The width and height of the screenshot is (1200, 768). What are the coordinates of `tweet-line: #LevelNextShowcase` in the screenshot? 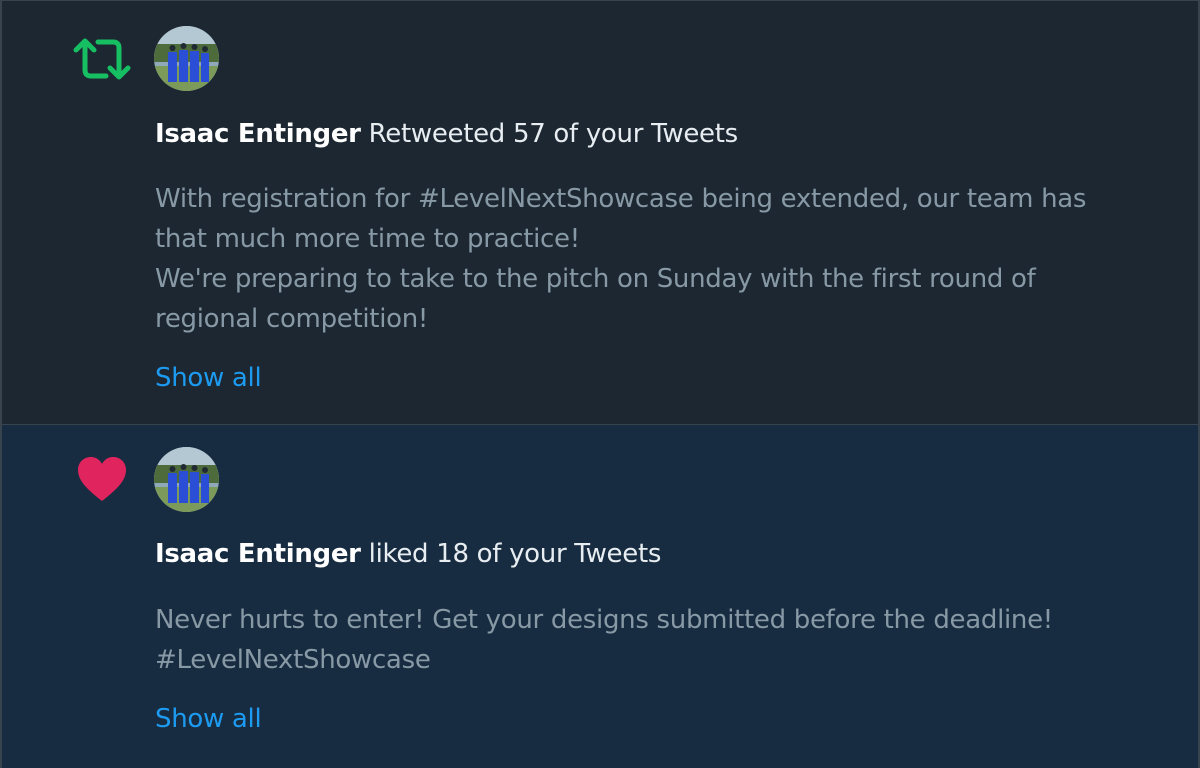 It's located at (293, 660).